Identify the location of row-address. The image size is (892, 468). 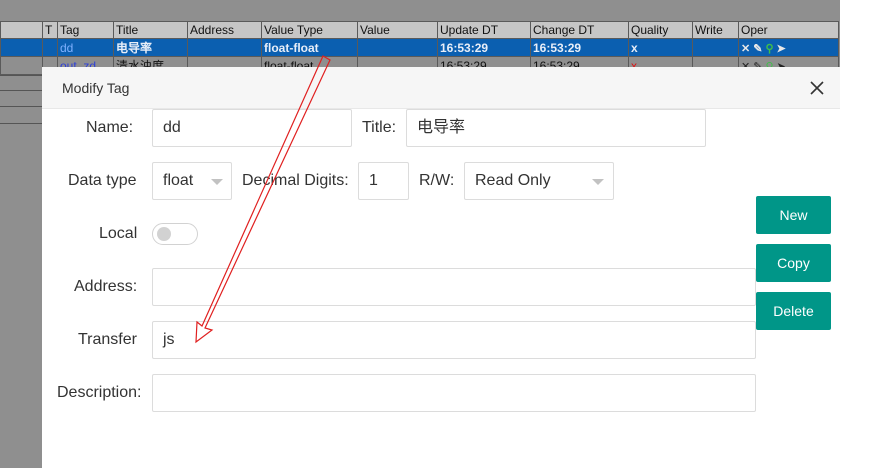
(224, 47).